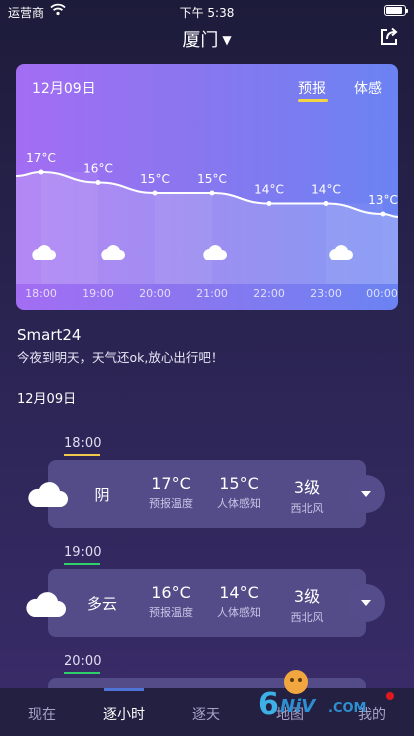 The image size is (414, 736). What do you see at coordinates (47, 399) in the screenshot?
I see `list-date: 12月09日` at bounding box center [47, 399].